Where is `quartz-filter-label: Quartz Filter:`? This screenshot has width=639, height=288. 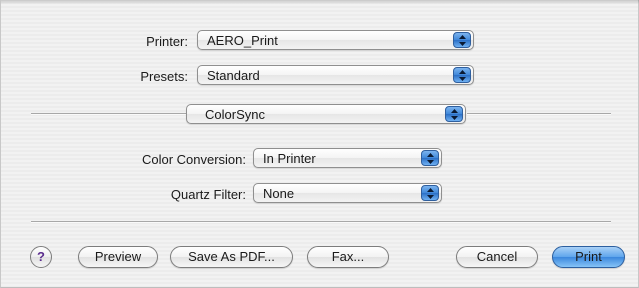 quartz-filter-label: Quartz Filter: is located at coordinates (208, 194).